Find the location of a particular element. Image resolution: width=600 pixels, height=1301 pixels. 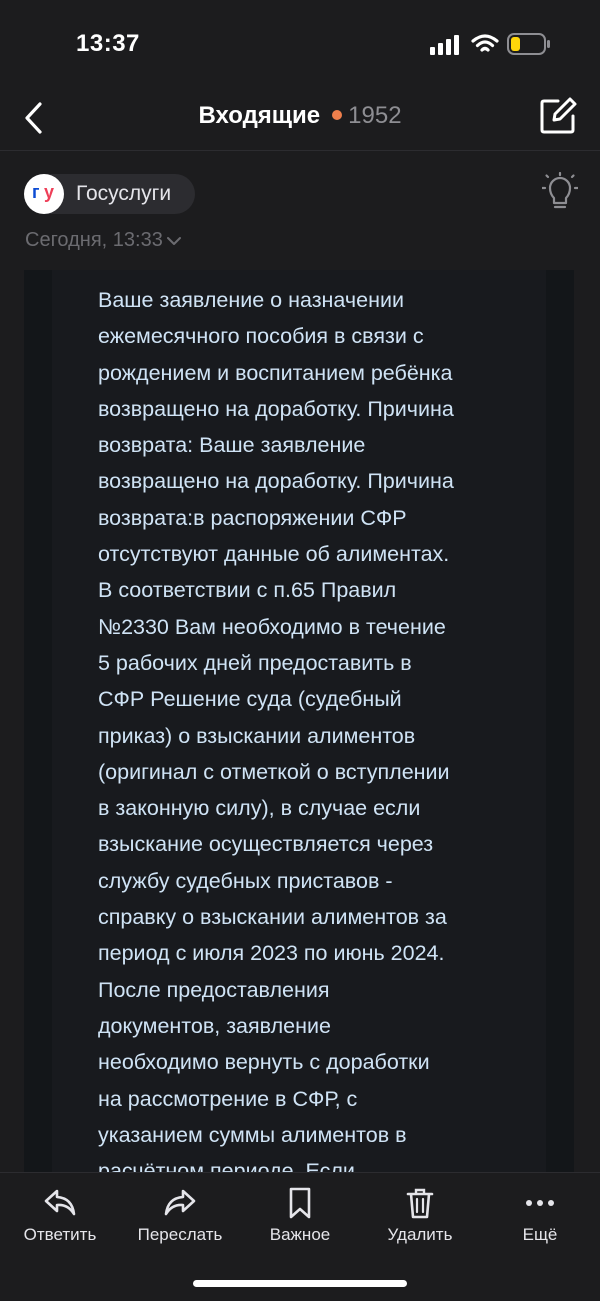

battery-icon is located at coordinates (528, 44).